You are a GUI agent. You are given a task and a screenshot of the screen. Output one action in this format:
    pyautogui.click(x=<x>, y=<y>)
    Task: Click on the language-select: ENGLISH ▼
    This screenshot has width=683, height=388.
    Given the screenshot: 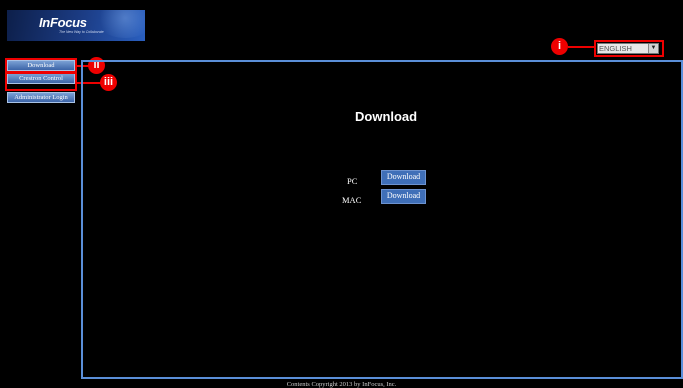 What is the action you would take?
    pyautogui.click(x=628, y=48)
    